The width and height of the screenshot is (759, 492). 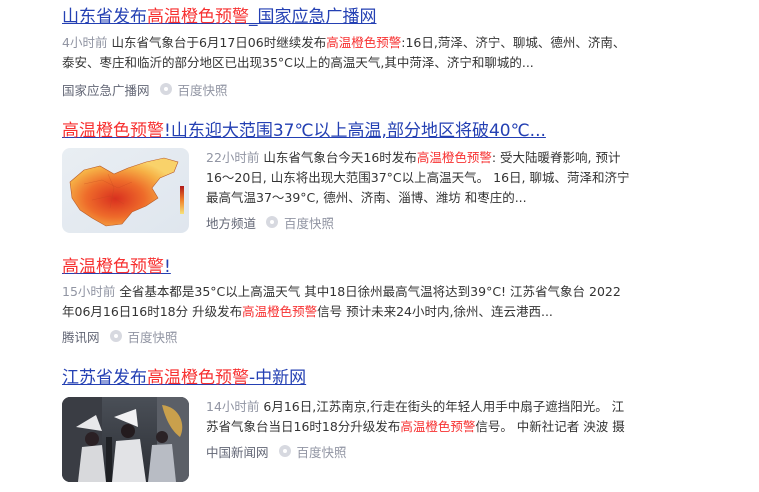 I want to click on result-title-link: 江苏省发布高温橙色预警-中新网, so click(x=347, y=378).